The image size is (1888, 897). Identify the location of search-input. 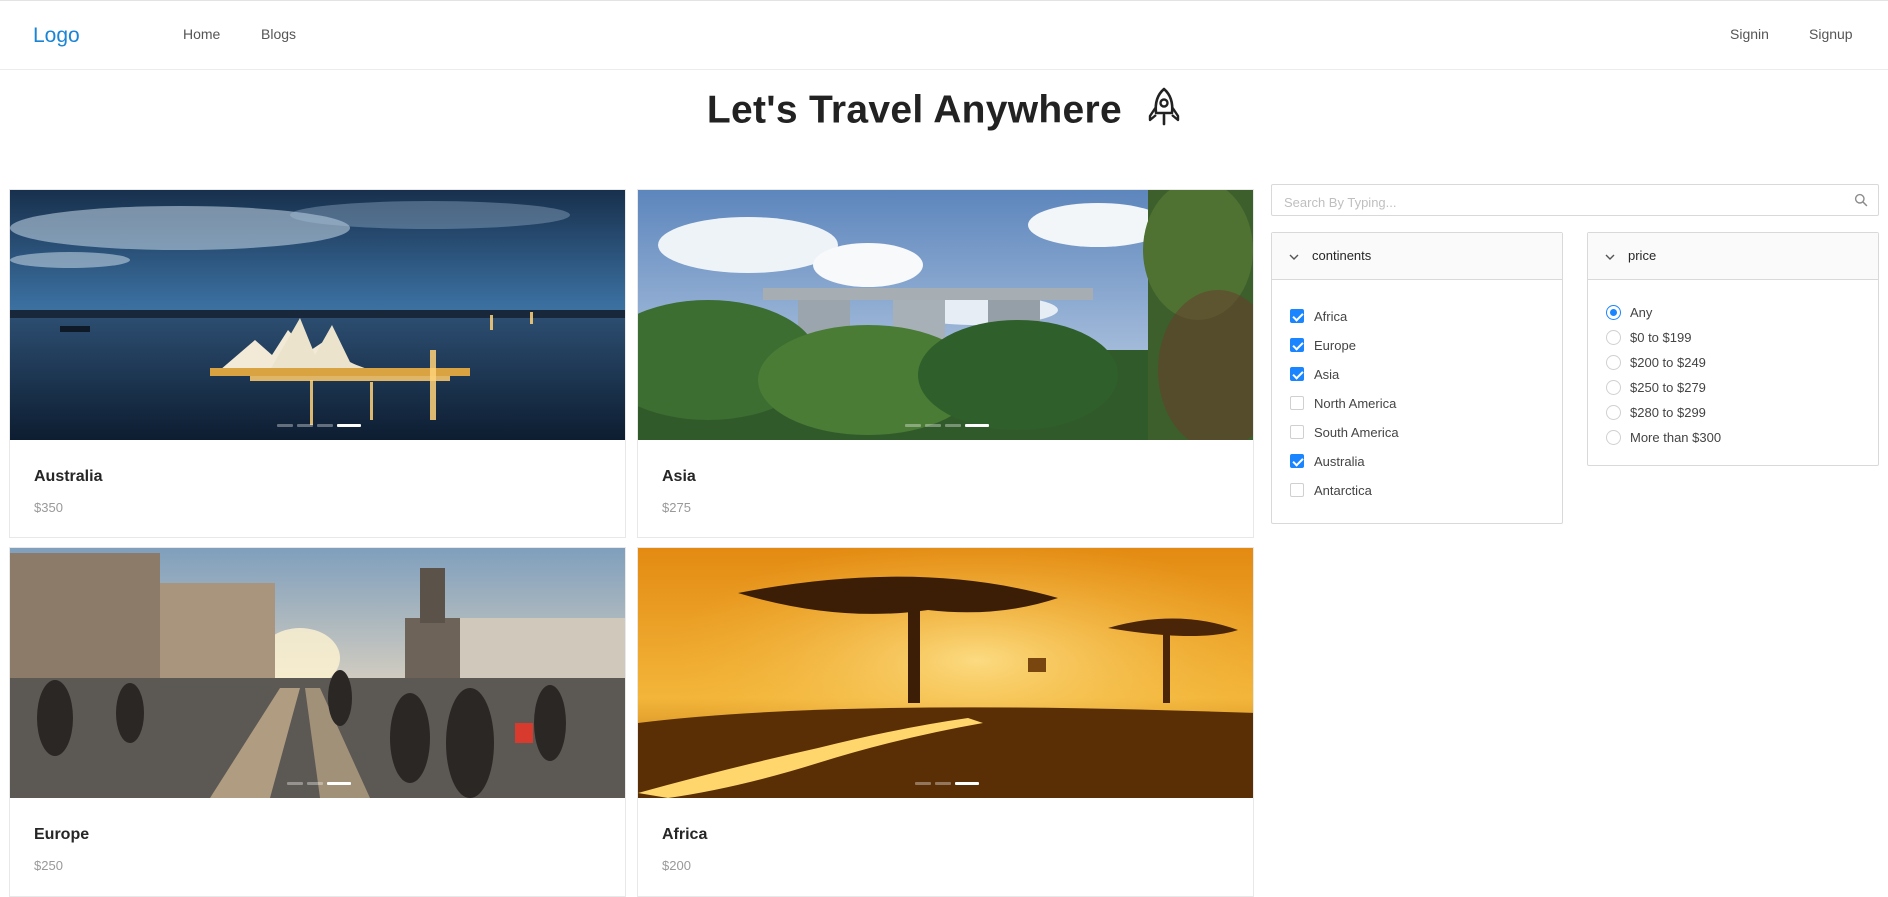
(1564, 202).